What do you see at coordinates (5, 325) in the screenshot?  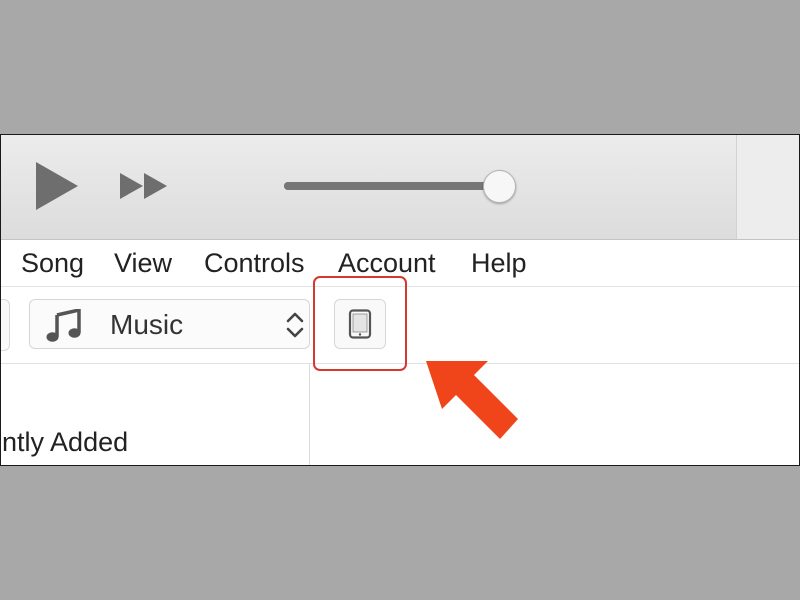 I see `back-forward-button` at bounding box center [5, 325].